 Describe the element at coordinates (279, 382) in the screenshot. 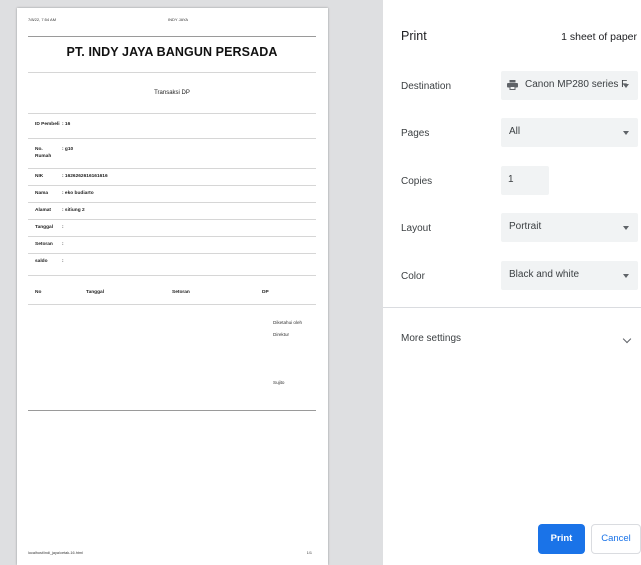

I see `signature-name: Sujito` at that location.